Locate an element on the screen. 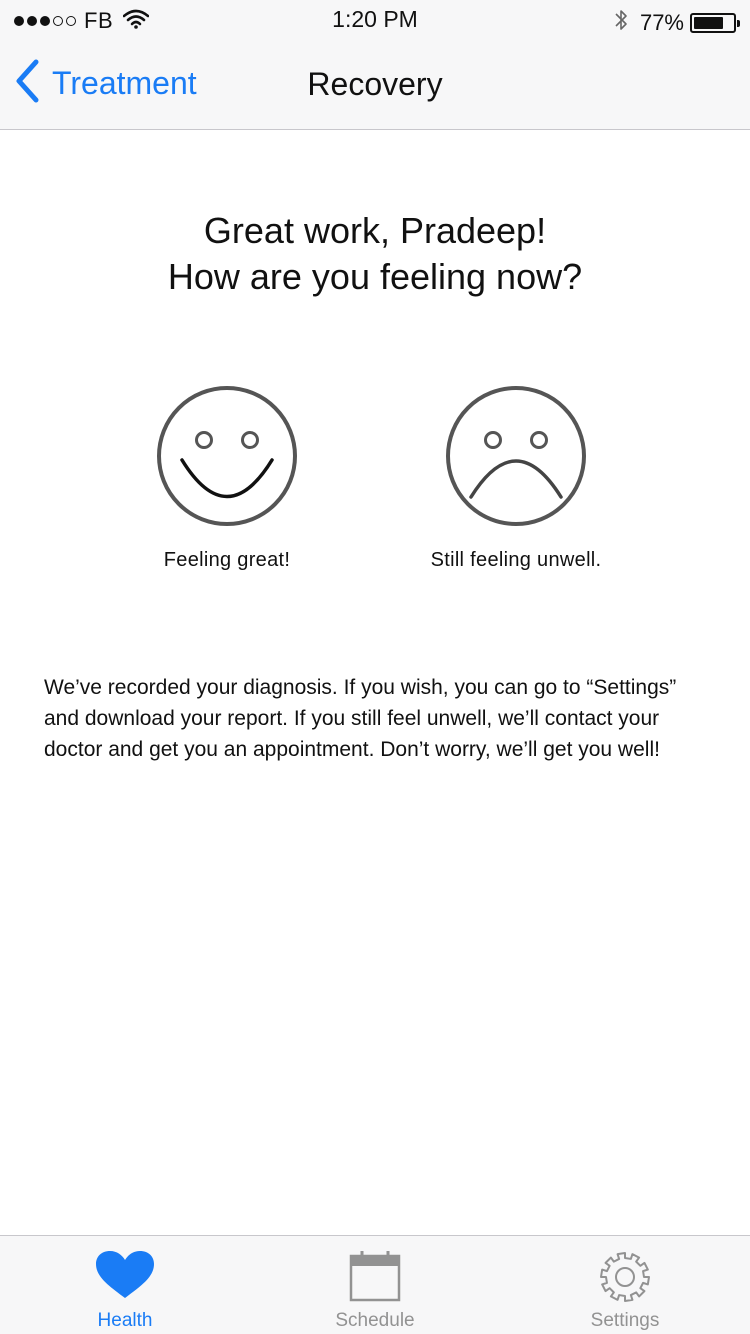 Image resolution: width=750 pixels, height=1334 pixels. navigation-bar: Treatment Recovery is located at coordinates (375, 85).